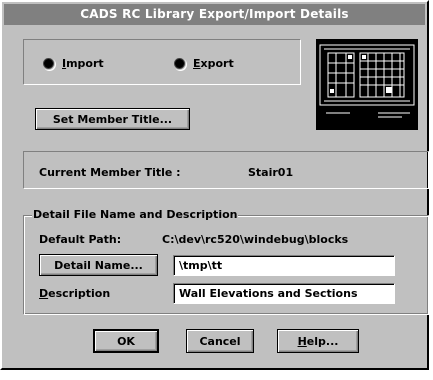  What do you see at coordinates (126, 341) in the screenshot?
I see `ok-button: OK` at bounding box center [126, 341].